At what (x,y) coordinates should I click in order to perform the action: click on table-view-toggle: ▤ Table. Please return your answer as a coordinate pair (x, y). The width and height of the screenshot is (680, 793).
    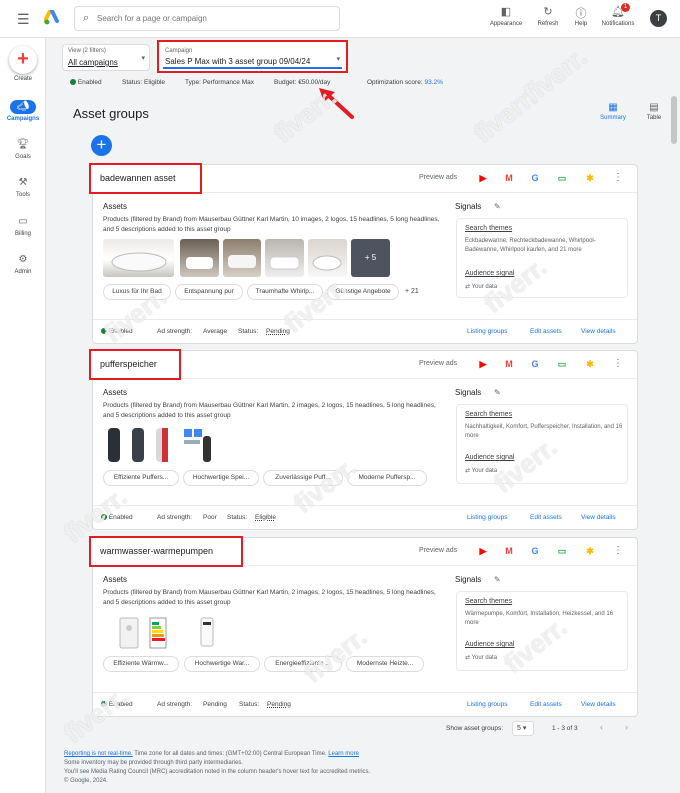
    Looking at the image, I should click on (654, 111).